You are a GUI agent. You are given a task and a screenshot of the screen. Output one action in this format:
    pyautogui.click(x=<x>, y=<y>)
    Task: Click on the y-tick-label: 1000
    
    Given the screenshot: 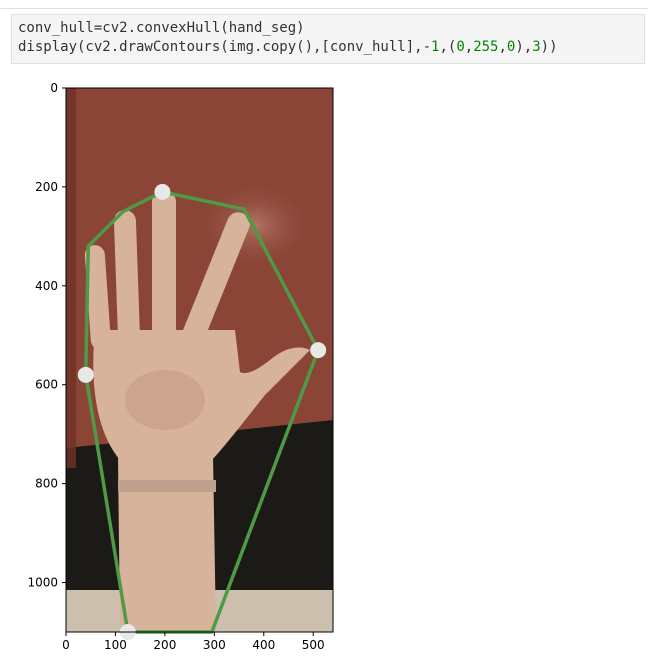 What is the action you would take?
    pyautogui.click(x=42, y=583)
    